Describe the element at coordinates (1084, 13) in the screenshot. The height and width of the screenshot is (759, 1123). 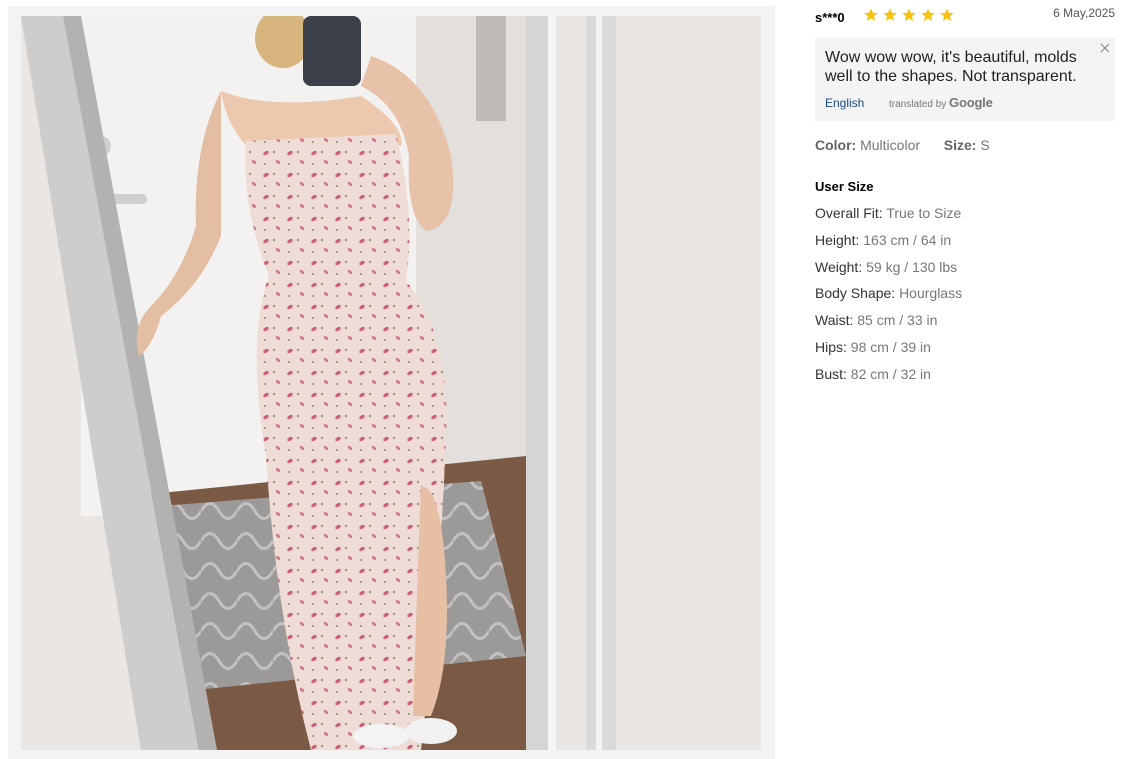
I see `review-date: 6 May,2025` at that location.